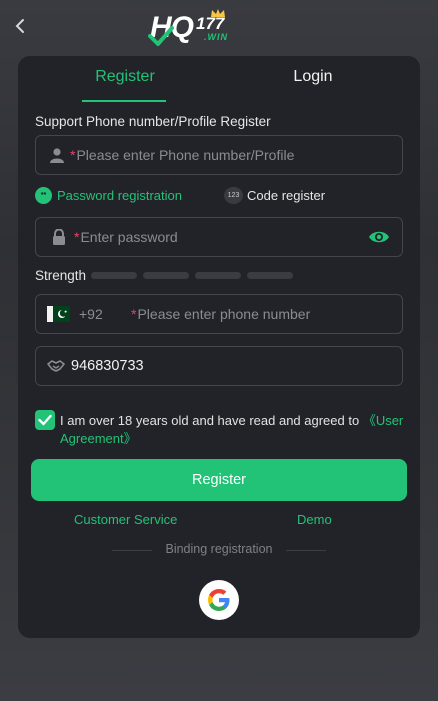  I want to click on section-label: Support Phone number/Profile Register, so click(153, 121).